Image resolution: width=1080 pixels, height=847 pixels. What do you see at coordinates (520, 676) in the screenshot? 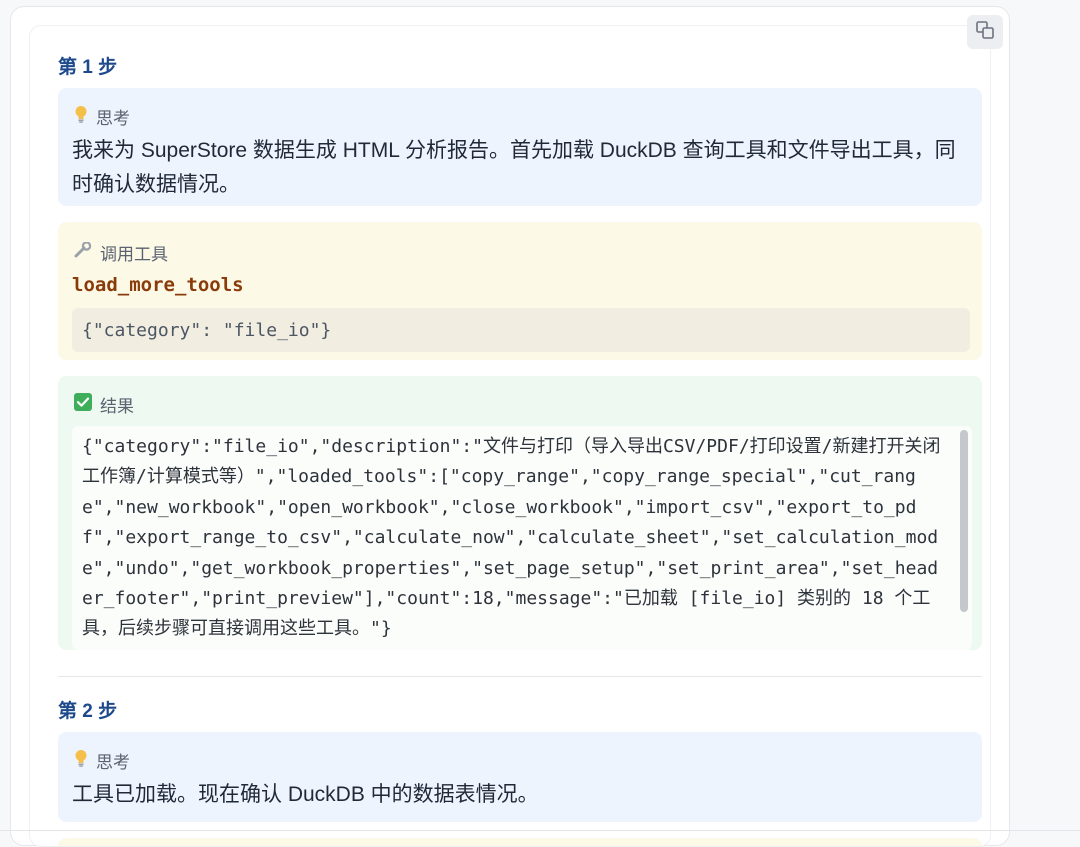
I see `step-divider` at bounding box center [520, 676].